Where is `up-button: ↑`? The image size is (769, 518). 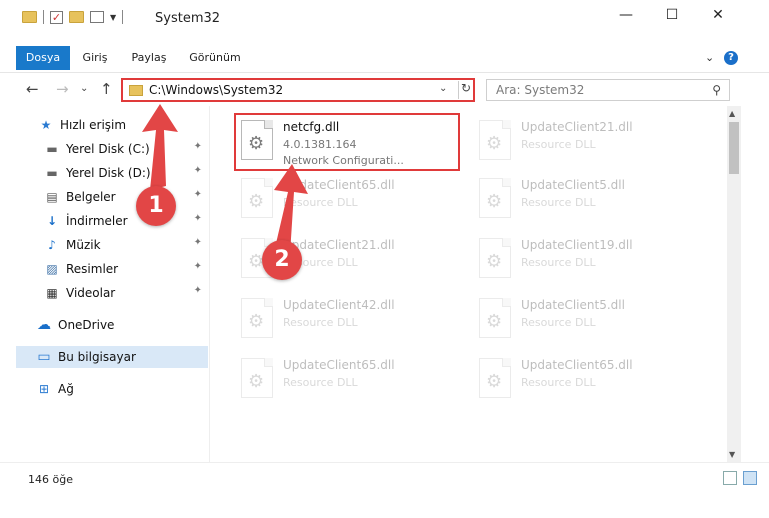 up-button: ↑ is located at coordinates (106, 89).